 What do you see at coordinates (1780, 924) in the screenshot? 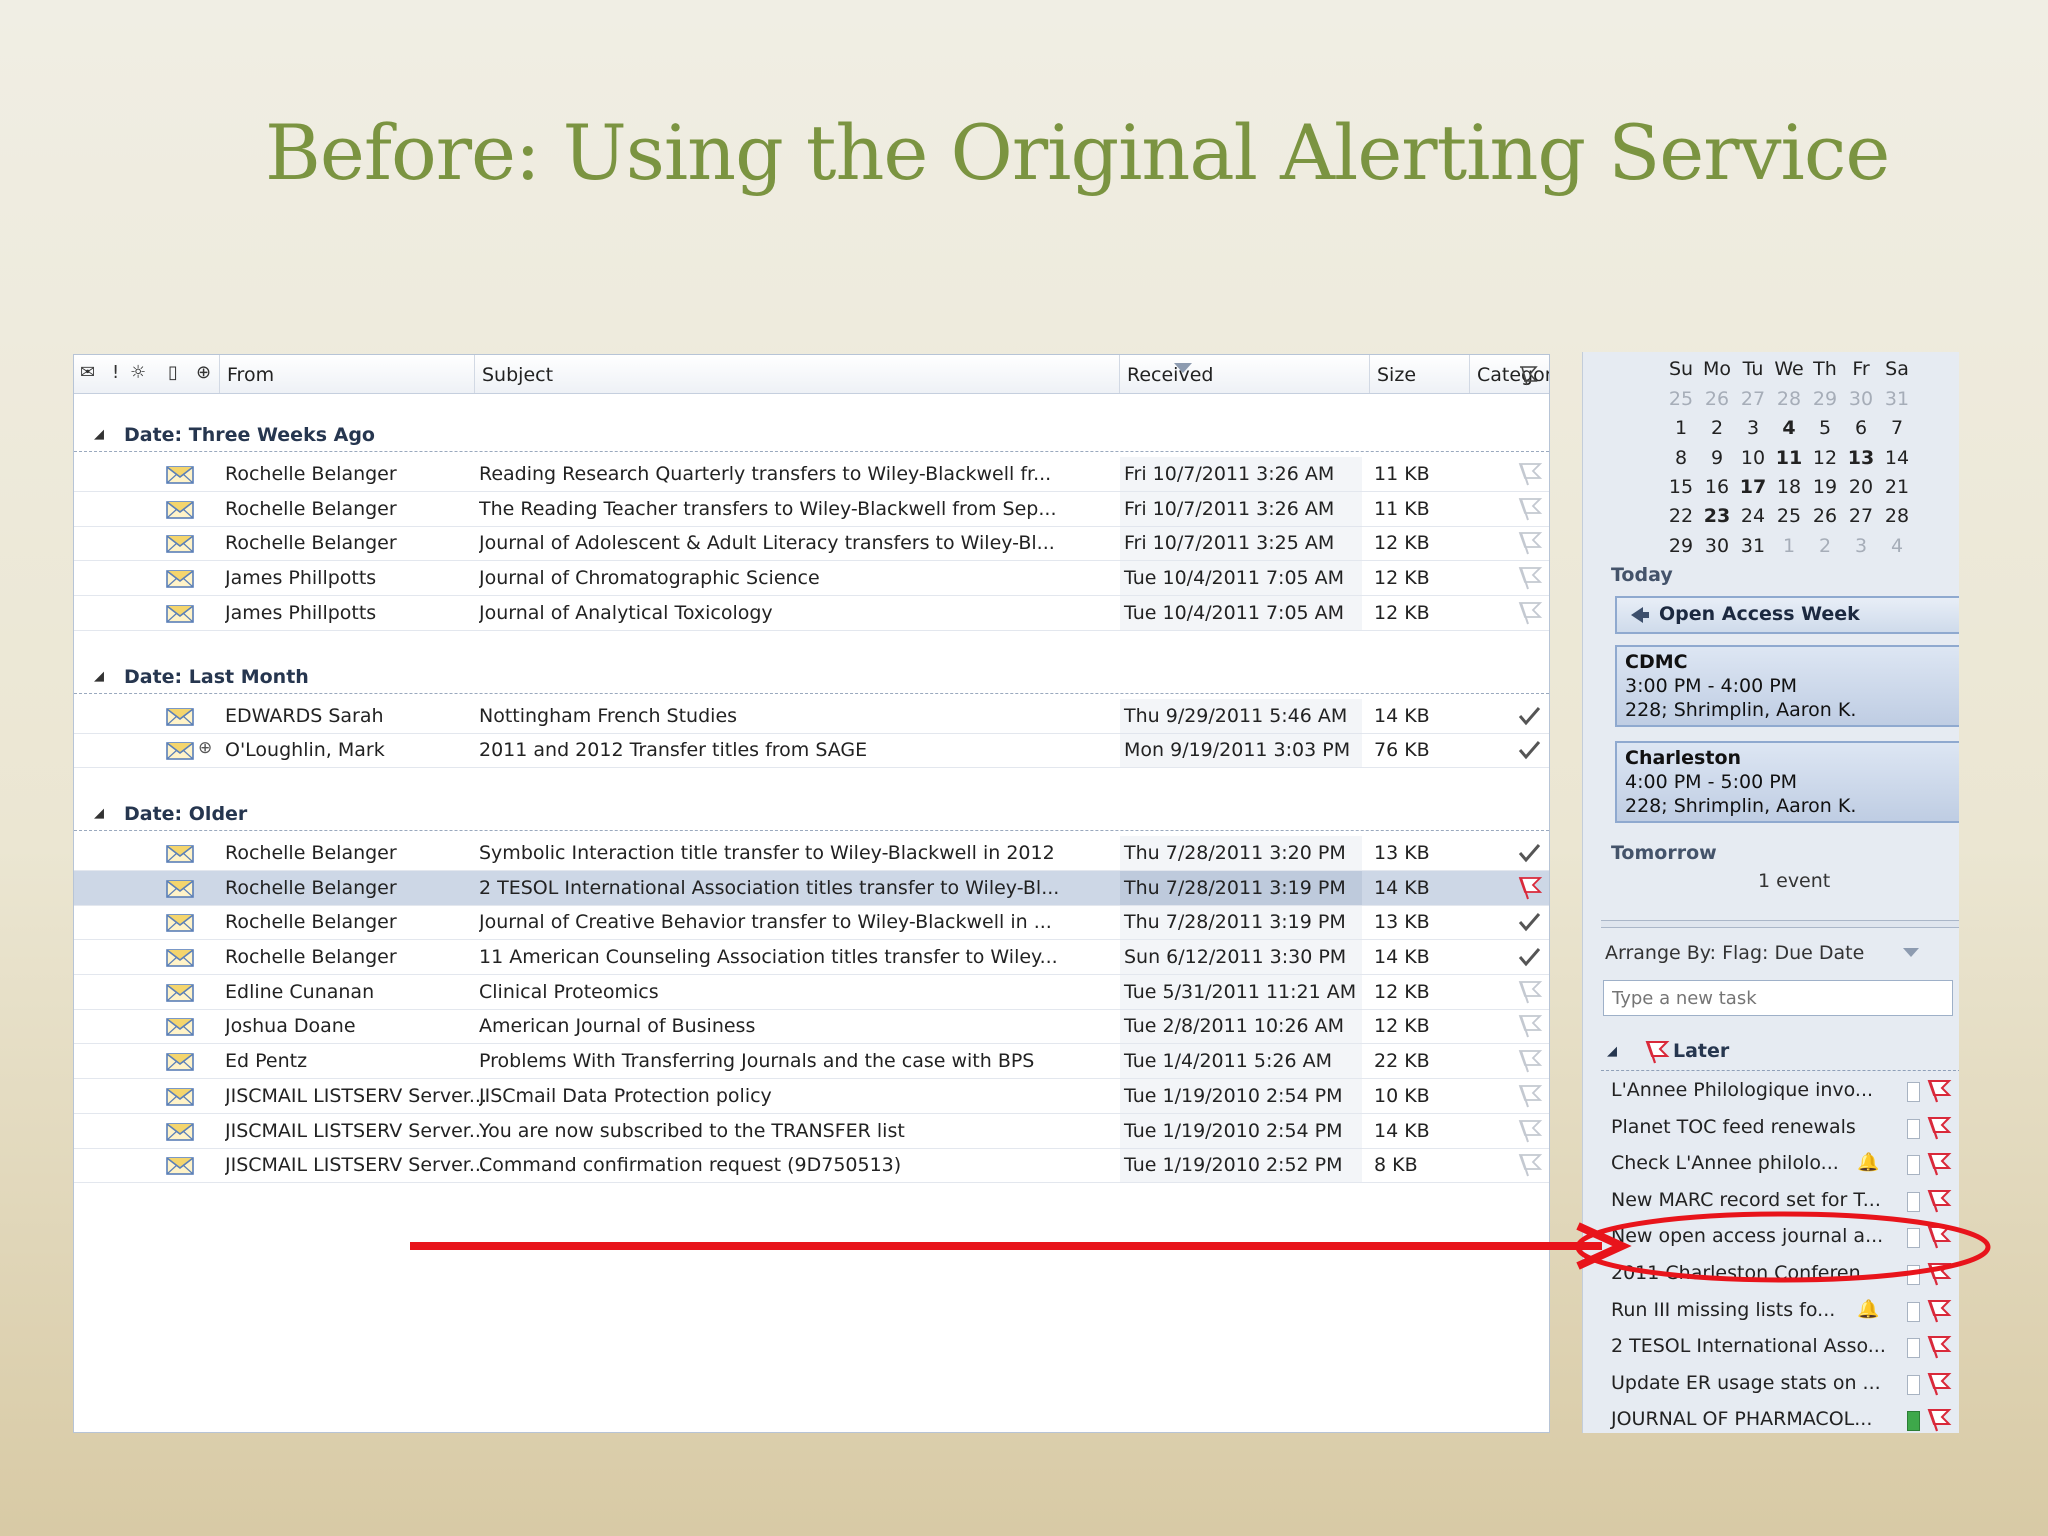
I see `pane-splitter` at bounding box center [1780, 924].